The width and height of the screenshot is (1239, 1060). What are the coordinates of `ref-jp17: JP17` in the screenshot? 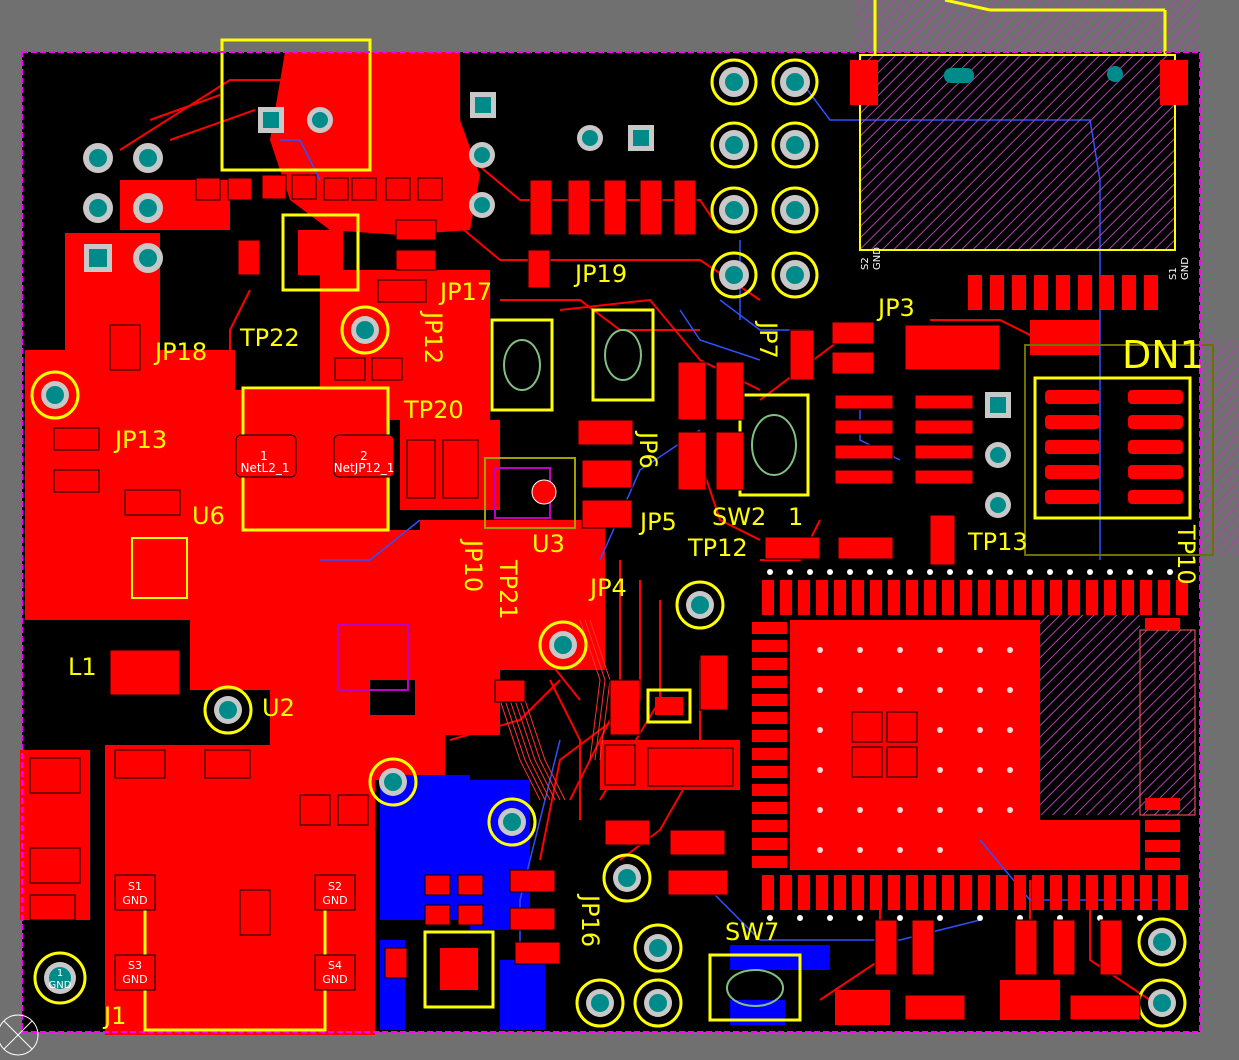 It's located at (465, 292).